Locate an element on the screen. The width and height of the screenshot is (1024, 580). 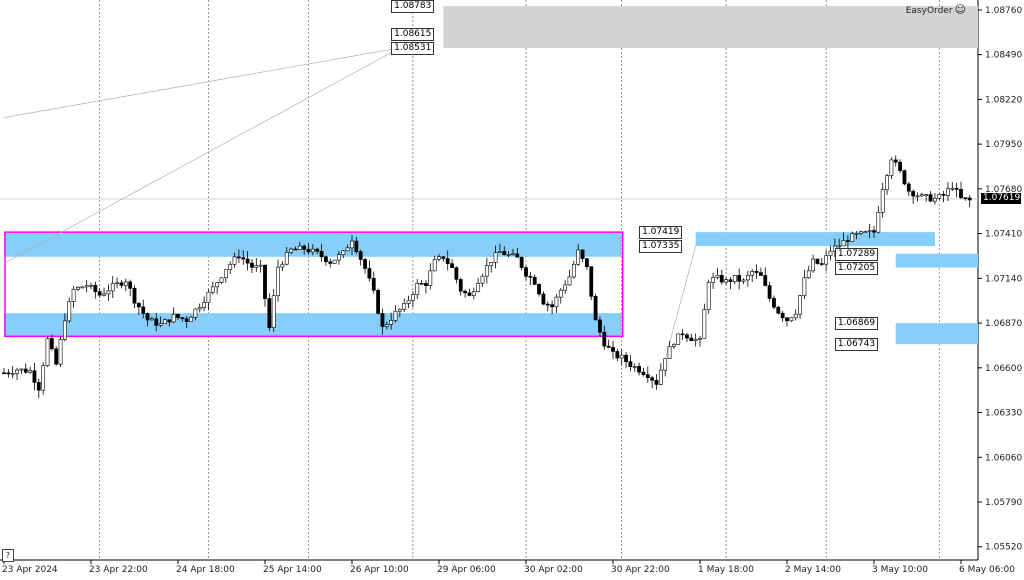
price-label: 1.08783 is located at coordinates (413, 7).